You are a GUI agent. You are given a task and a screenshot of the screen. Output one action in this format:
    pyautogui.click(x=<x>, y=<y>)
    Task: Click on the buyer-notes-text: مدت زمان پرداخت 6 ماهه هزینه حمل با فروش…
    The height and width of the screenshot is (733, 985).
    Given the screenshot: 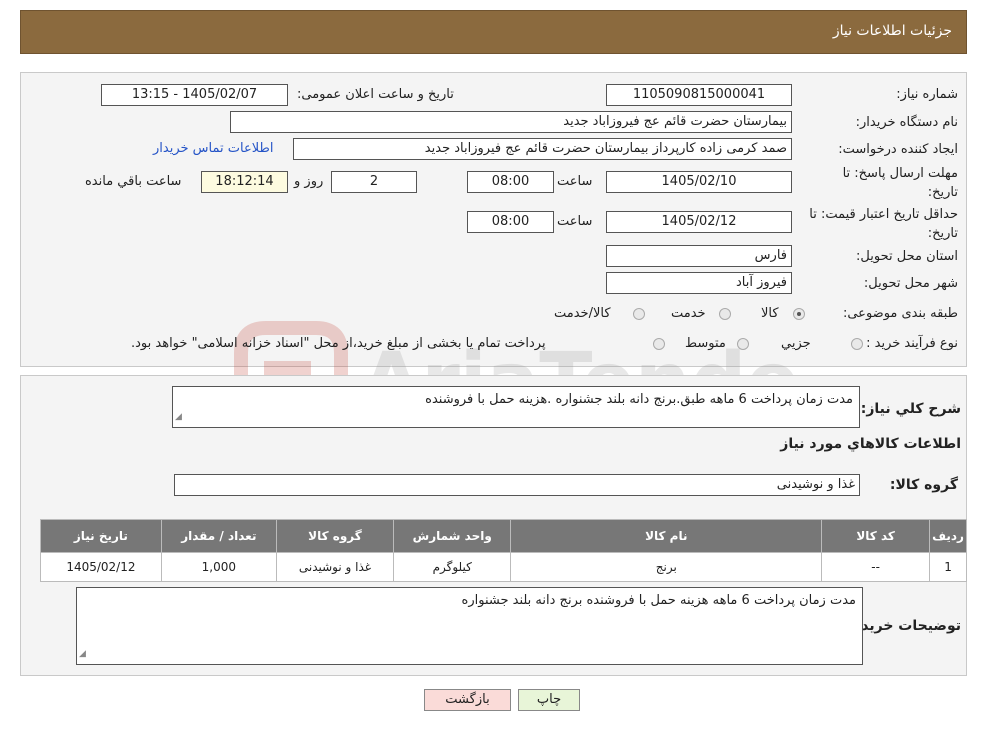 What is the action you would take?
    pyautogui.click(x=658, y=600)
    